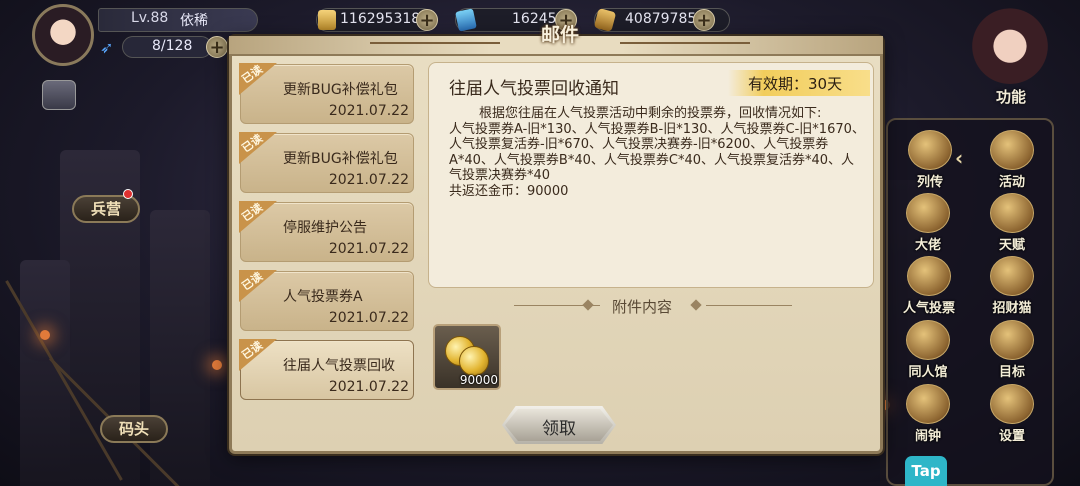 This screenshot has height=486, width=1080. What do you see at coordinates (150, 18) in the screenshot?
I see `player-level: Lv.88` at bounding box center [150, 18].